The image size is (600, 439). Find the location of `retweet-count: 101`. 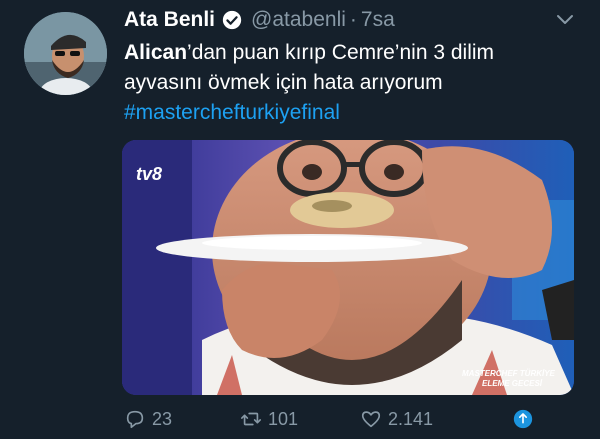

retweet-count: 101 is located at coordinates (283, 418).